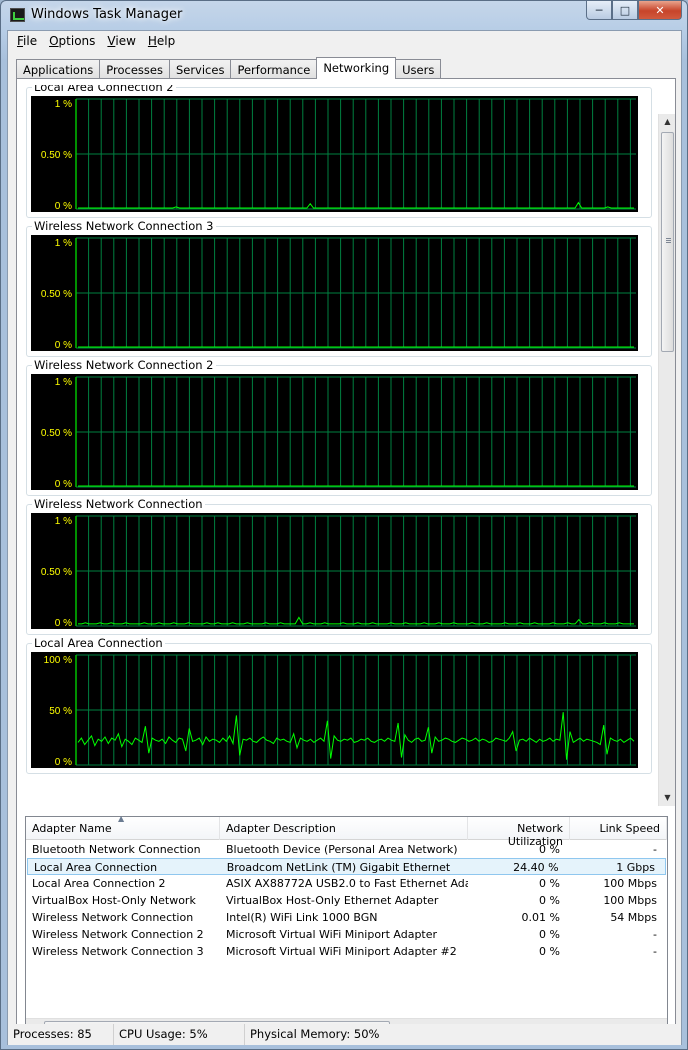  What do you see at coordinates (113, 917) in the screenshot?
I see `cell-name: Wireless Network Connection` at bounding box center [113, 917].